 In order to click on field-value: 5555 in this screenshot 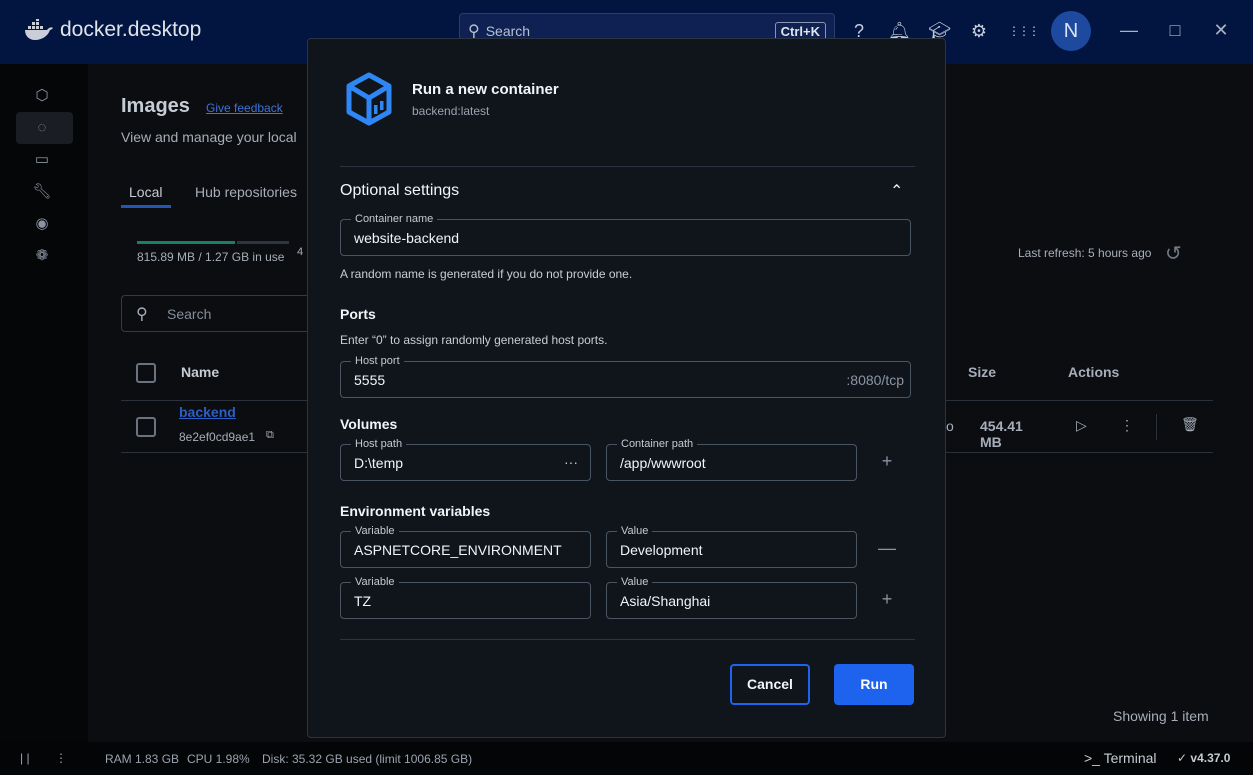, I will do `click(369, 380)`.